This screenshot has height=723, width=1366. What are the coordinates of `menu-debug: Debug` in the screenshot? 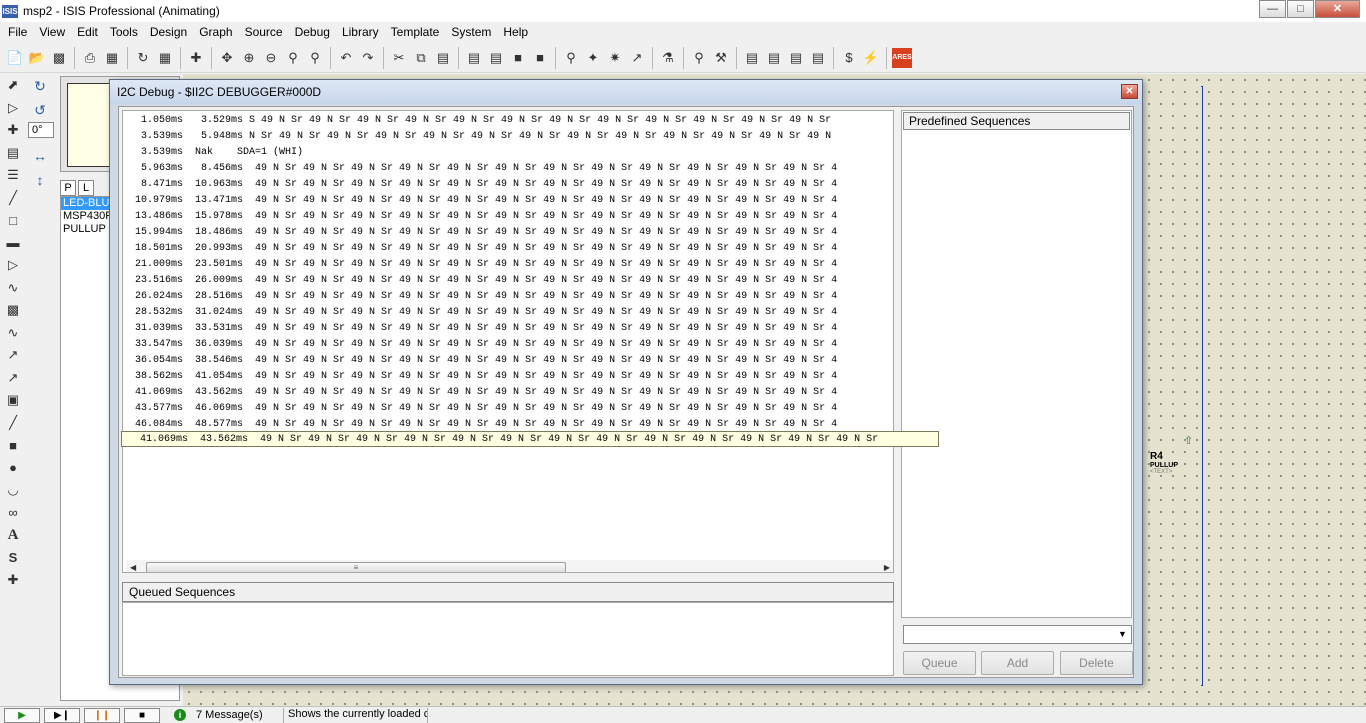 It's located at (312, 32).